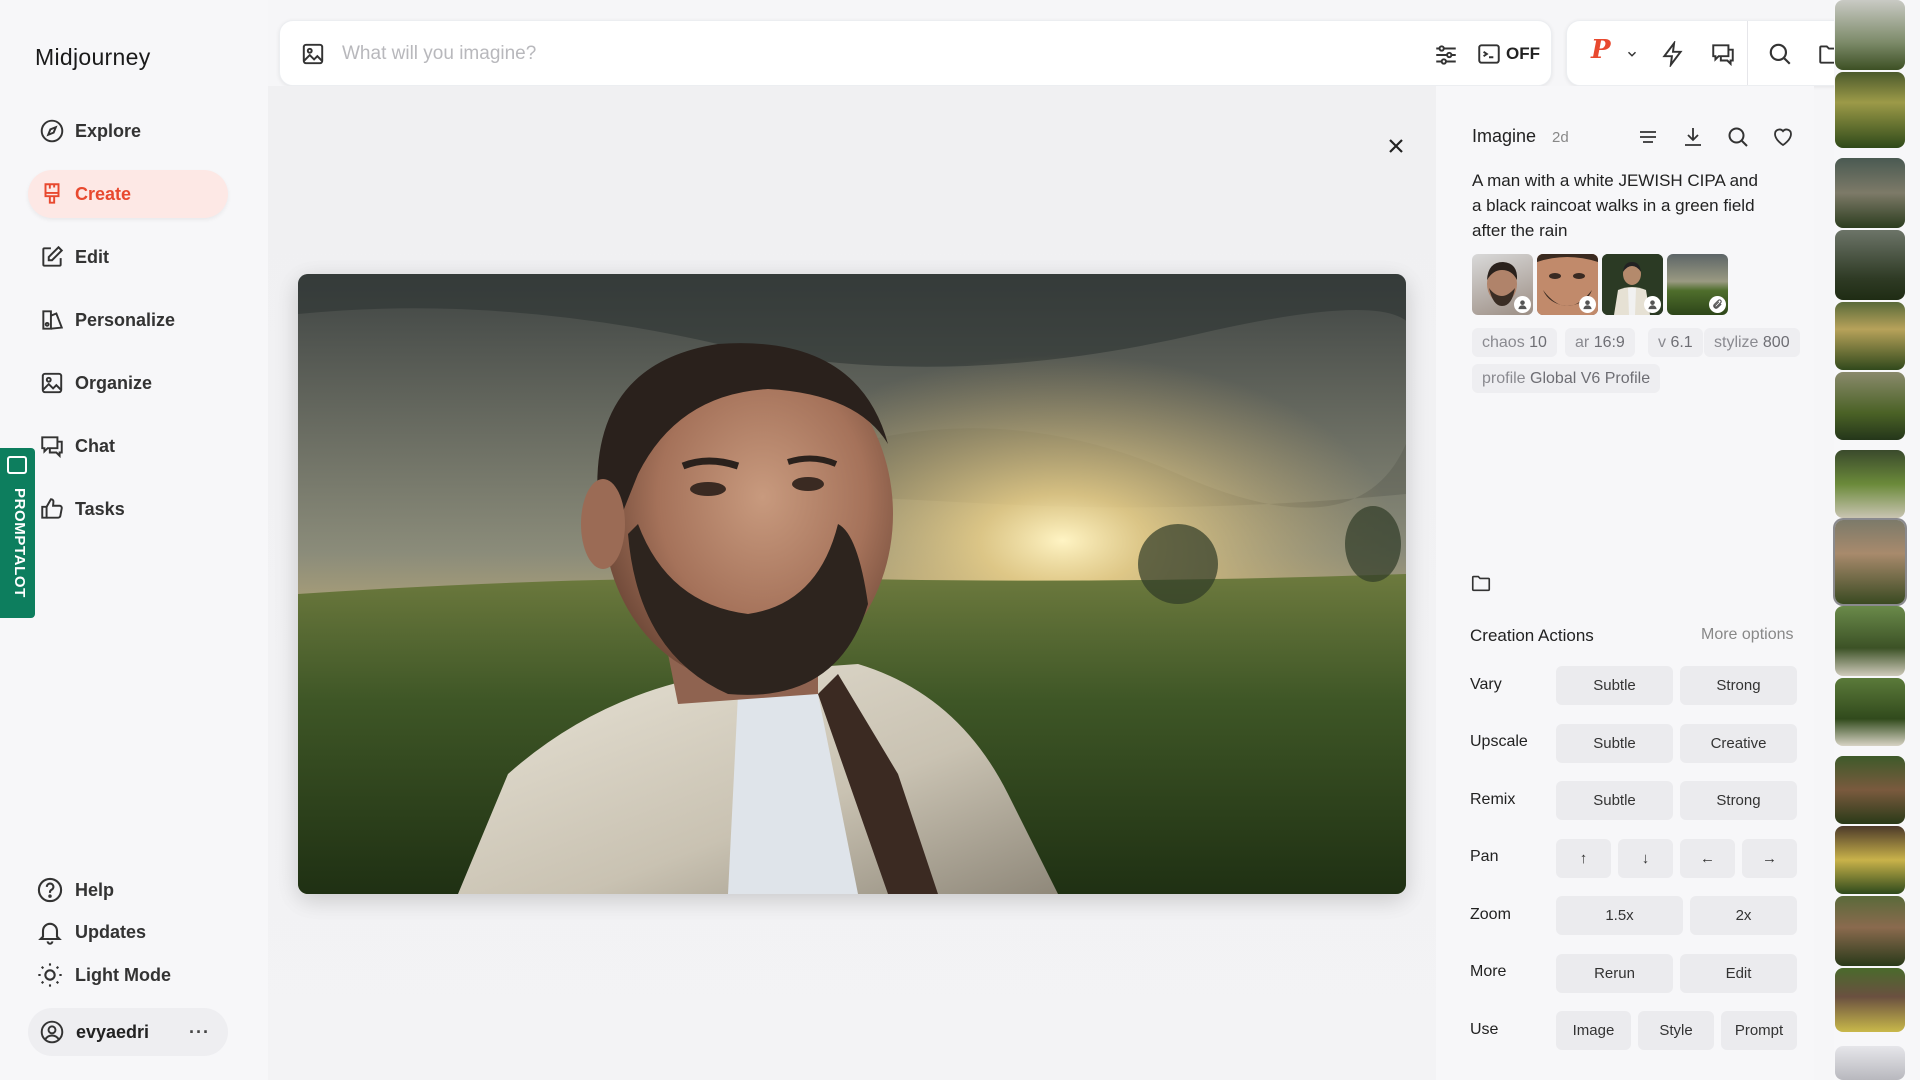  What do you see at coordinates (1396, 146) in the screenshot?
I see `close-icon` at bounding box center [1396, 146].